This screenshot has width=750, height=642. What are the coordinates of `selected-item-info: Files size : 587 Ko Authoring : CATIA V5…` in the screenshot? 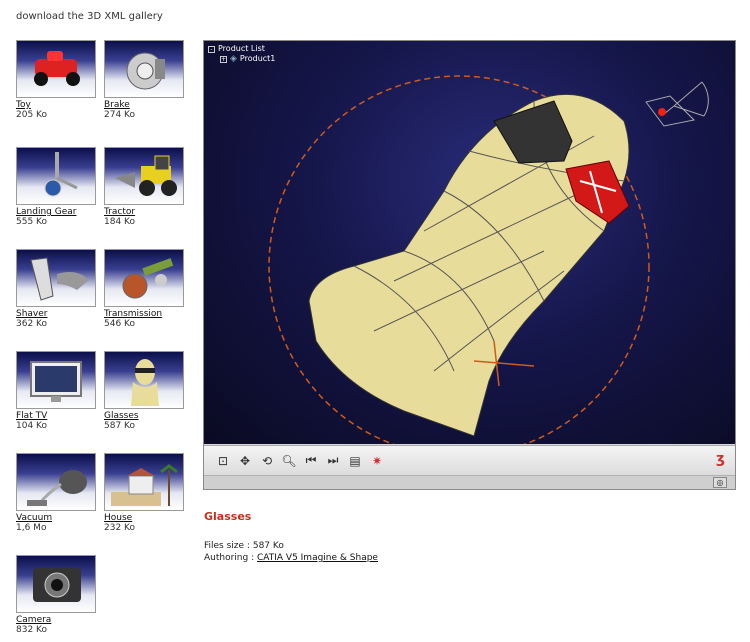 It's located at (291, 552).